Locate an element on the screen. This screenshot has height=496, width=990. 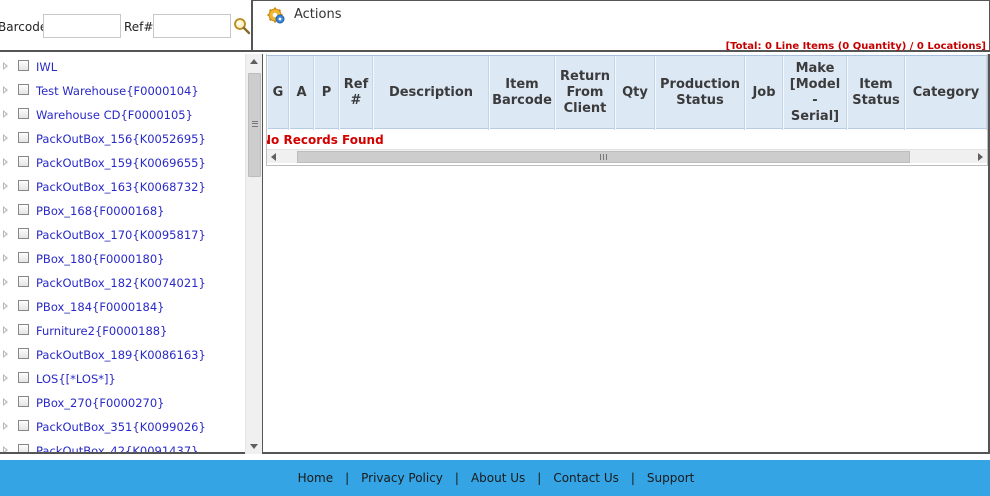
column-header: G is located at coordinates (278, 93).